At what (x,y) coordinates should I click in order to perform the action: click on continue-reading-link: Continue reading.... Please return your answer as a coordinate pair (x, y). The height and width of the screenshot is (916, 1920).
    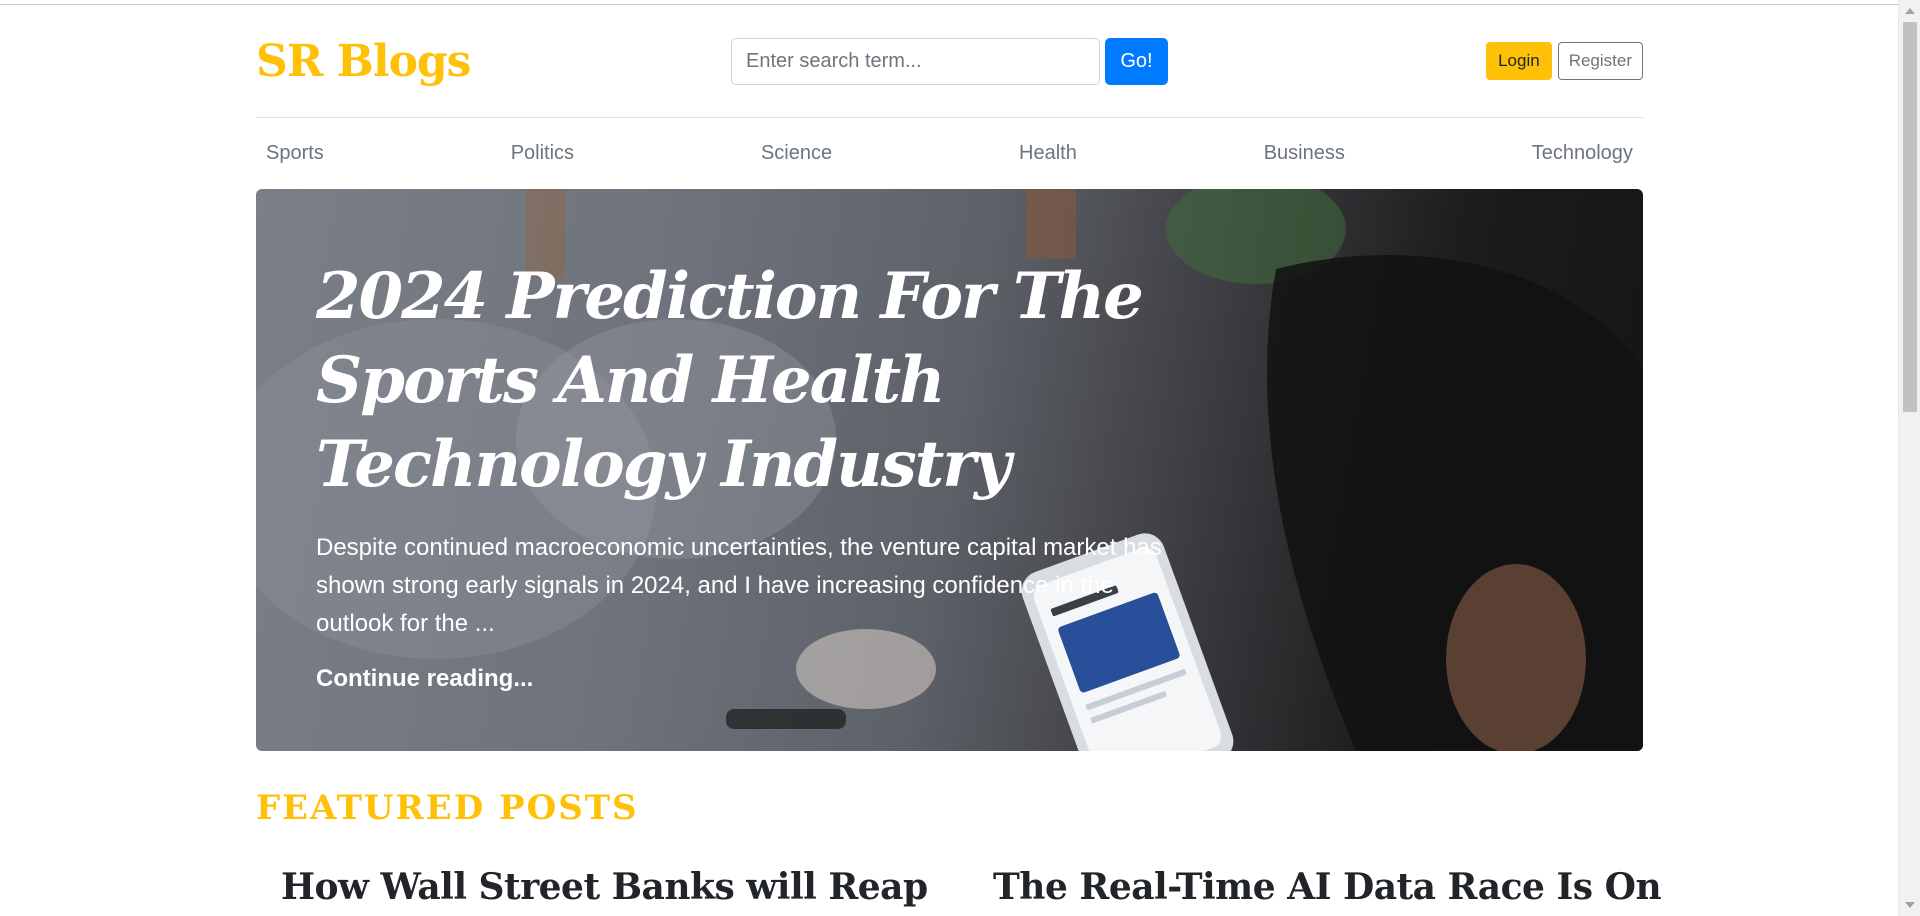
    Looking at the image, I should click on (424, 679).